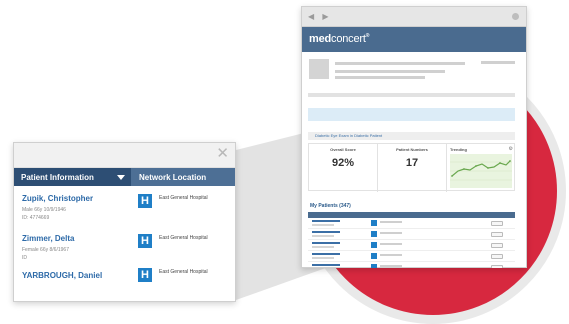  Describe the element at coordinates (222, 153) in the screenshot. I see `close-icon: ✕` at that location.